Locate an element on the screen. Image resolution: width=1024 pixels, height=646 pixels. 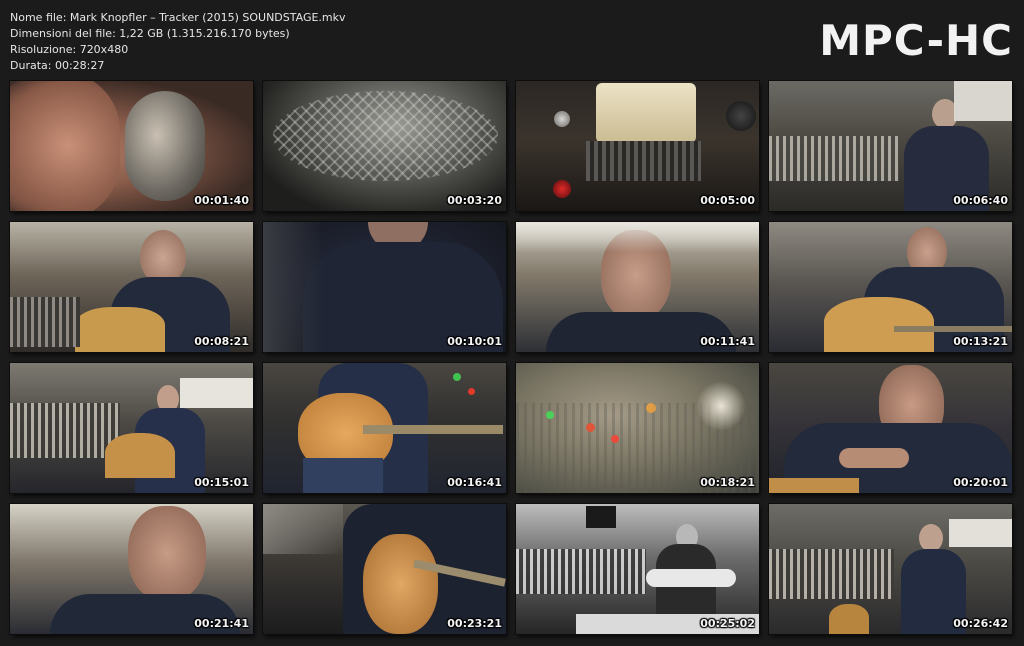
timestamp: 00:25:02 is located at coordinates (727, 623).